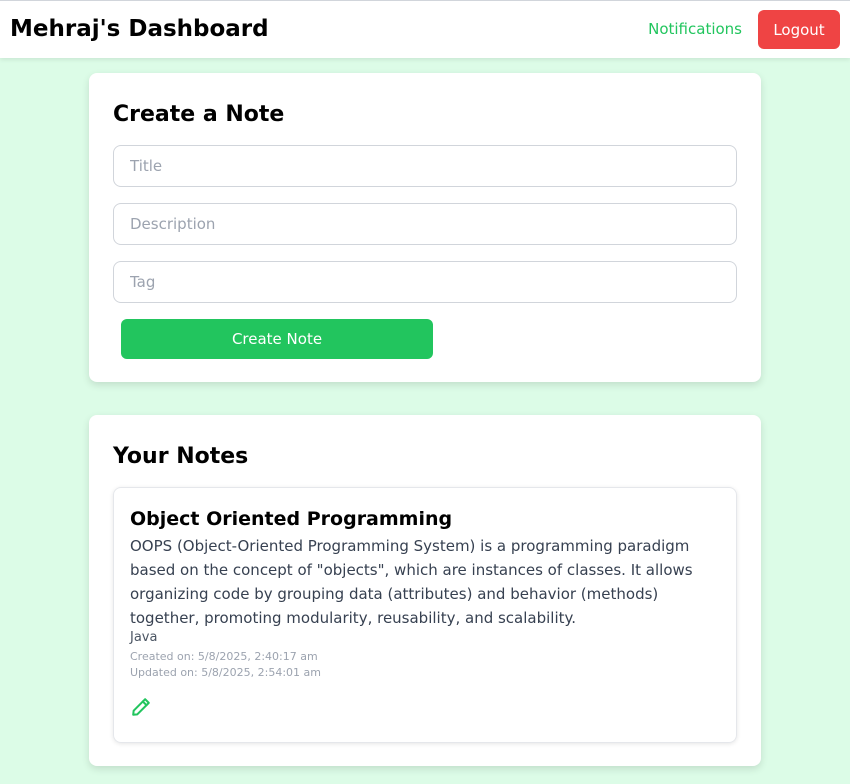  What do you see at coordinates (291, 519) in the screenshot?
I see `note-title: Object Oriented Programming` at bounding box center [291, 519].